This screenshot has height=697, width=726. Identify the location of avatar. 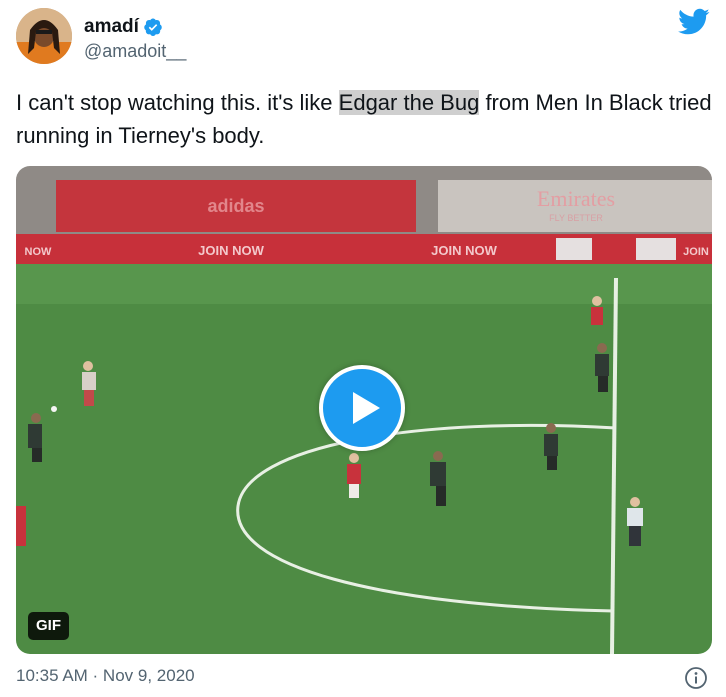
(44, 36).